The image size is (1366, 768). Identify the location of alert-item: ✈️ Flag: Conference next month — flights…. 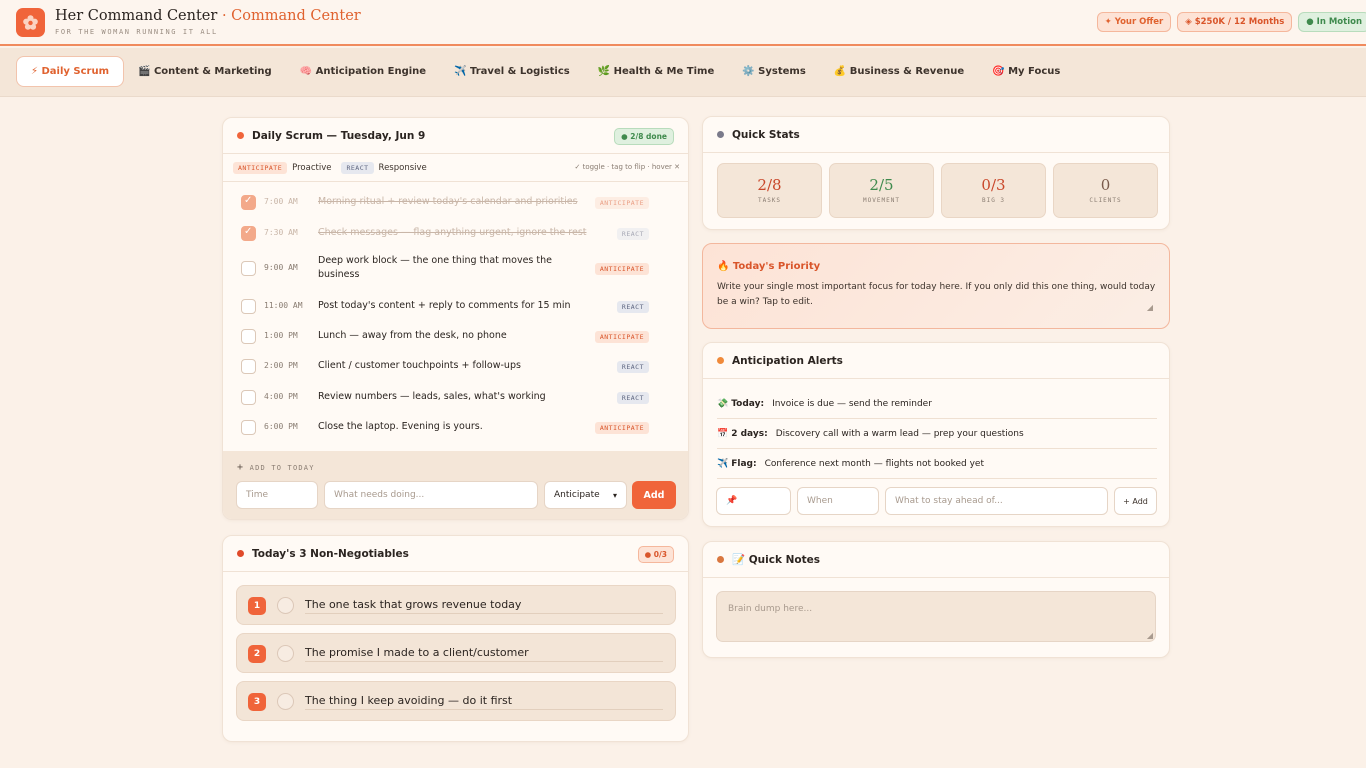
(937, 464).